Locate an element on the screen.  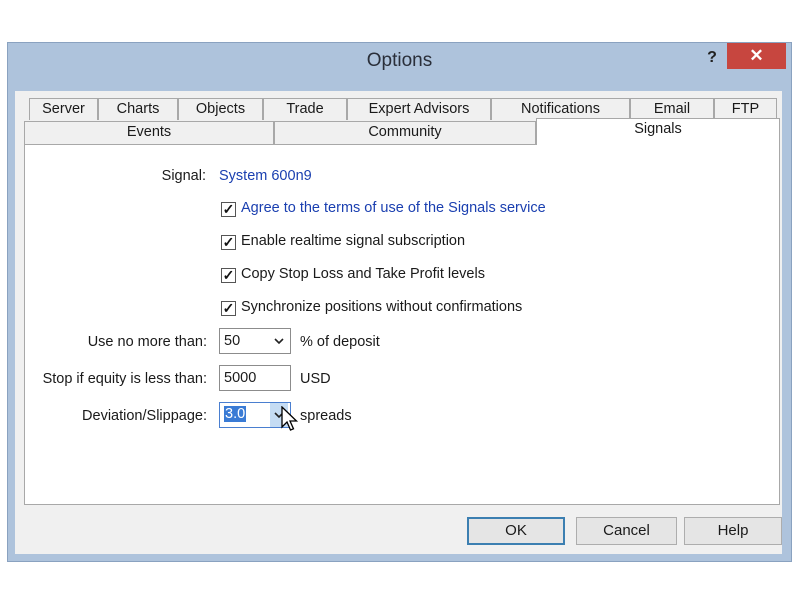
deviation-suffix: spreads is located at coordinates (326, 416).